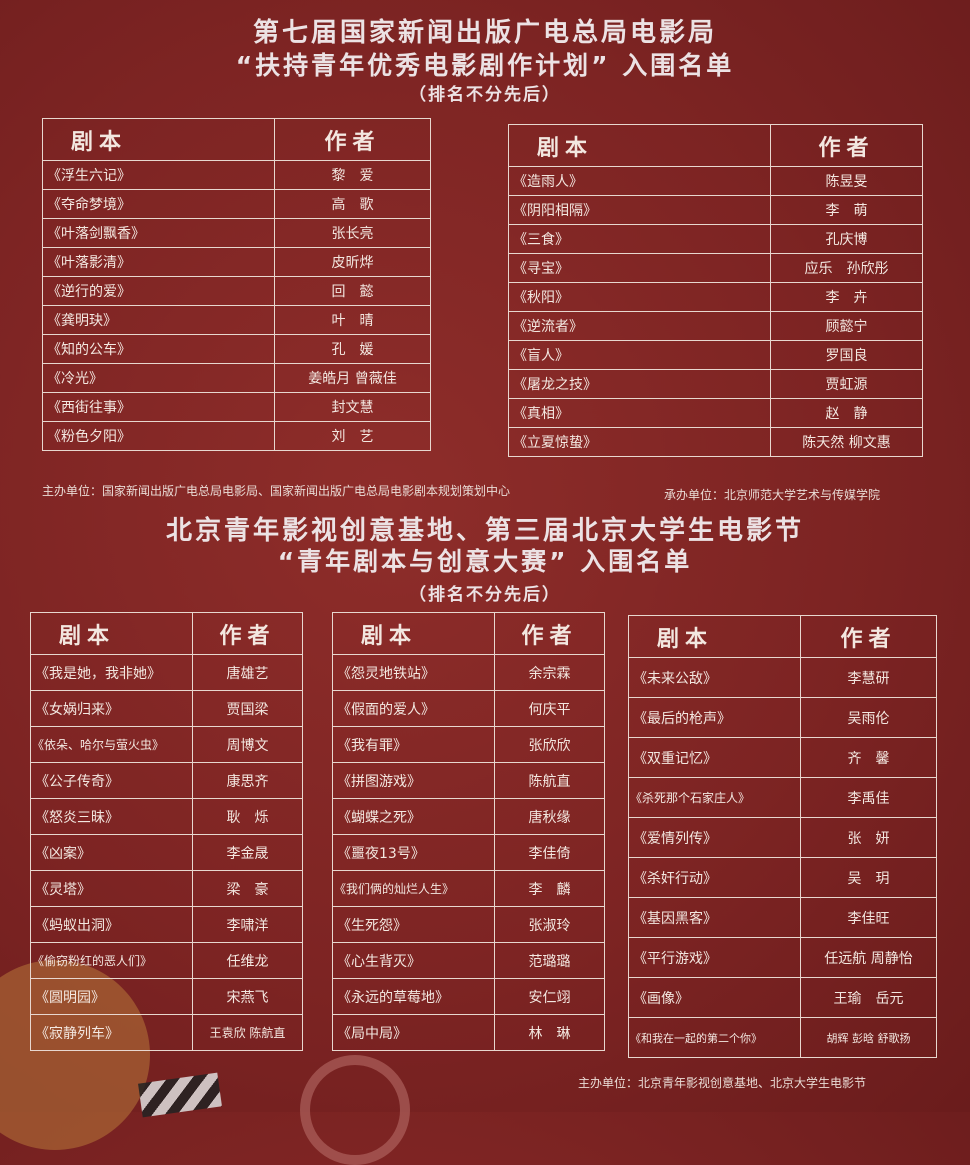 Image resolution: width=970 pixels, height=1165 pixels. What do you see at coordinates (714, 957) in the screenshot?
I see `script-name: 《平行游戏》` at bounding box center [714, 957].